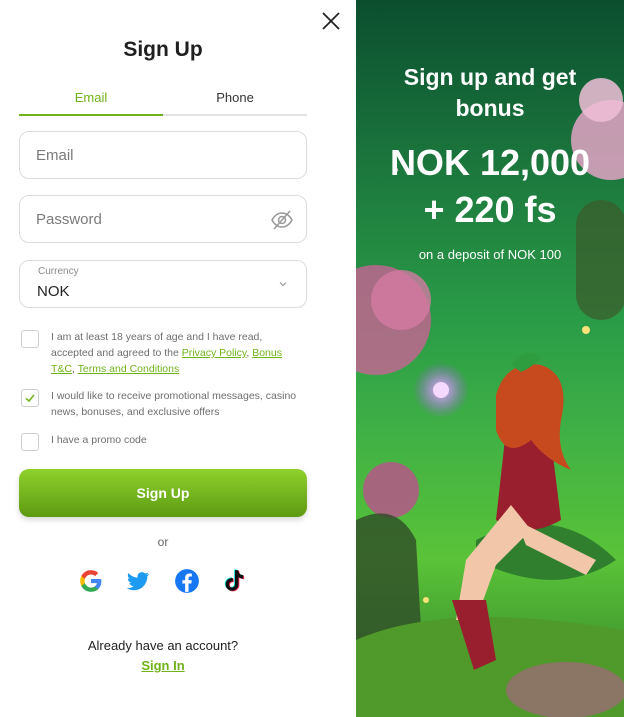  I want to click on promo-code-text: I have a promo code, so click(99, 440).